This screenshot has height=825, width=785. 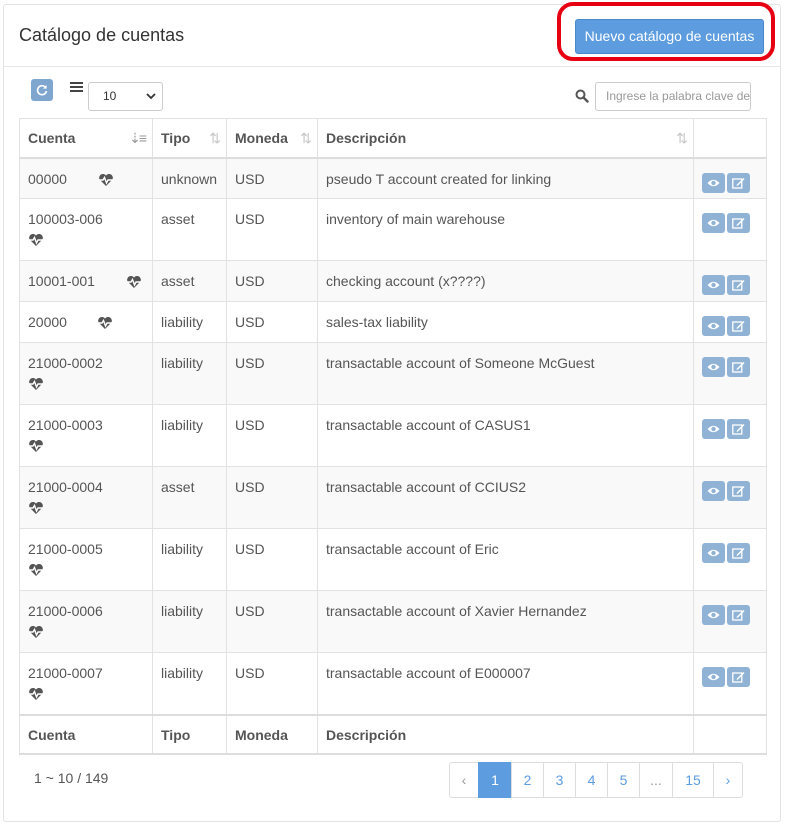 What do you see at coordinates (189, 138) in the screenshot?
I see `column-header-tipo: Tipo ⇅` at bounding box center [189, 138].